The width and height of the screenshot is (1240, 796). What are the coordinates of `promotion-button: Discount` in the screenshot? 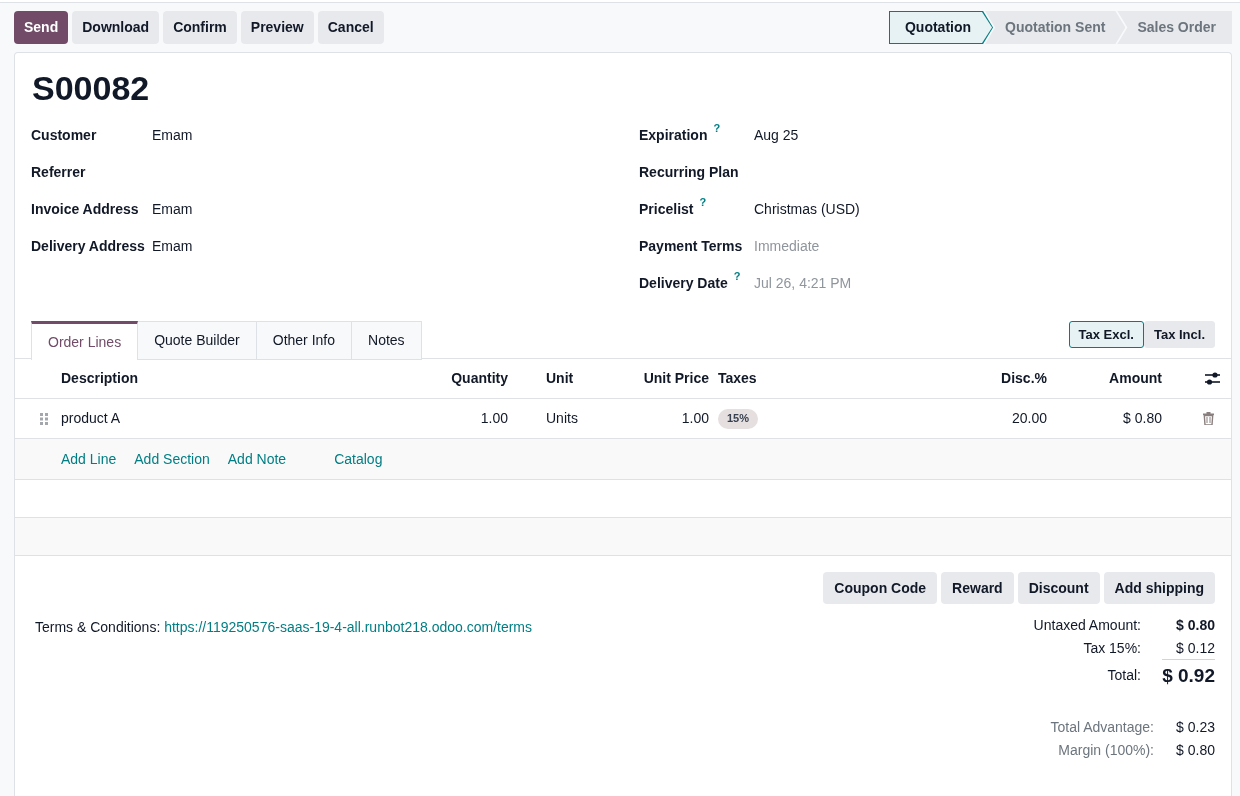 It's located at (1058, 588).